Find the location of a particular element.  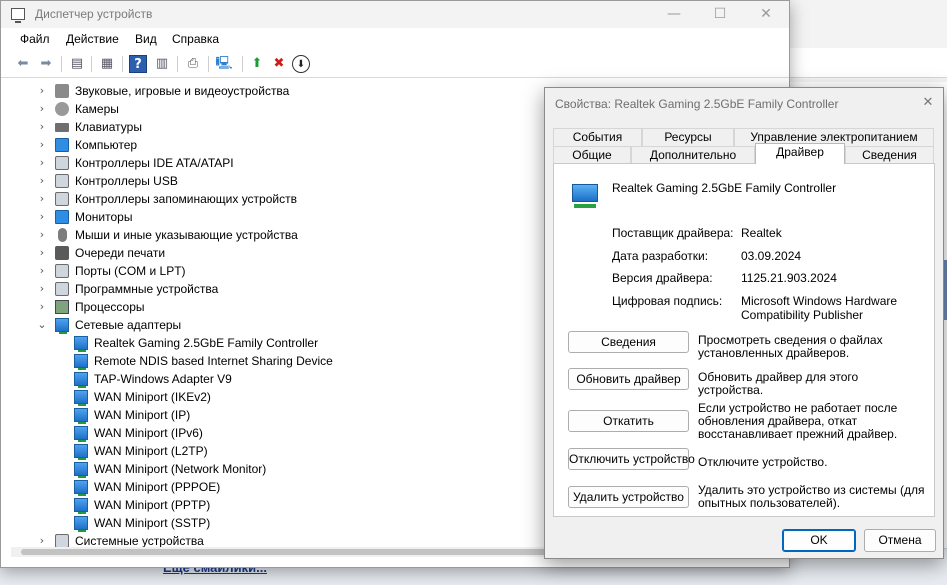

print-icon: ⎙ is located at coordinates (193, 64).